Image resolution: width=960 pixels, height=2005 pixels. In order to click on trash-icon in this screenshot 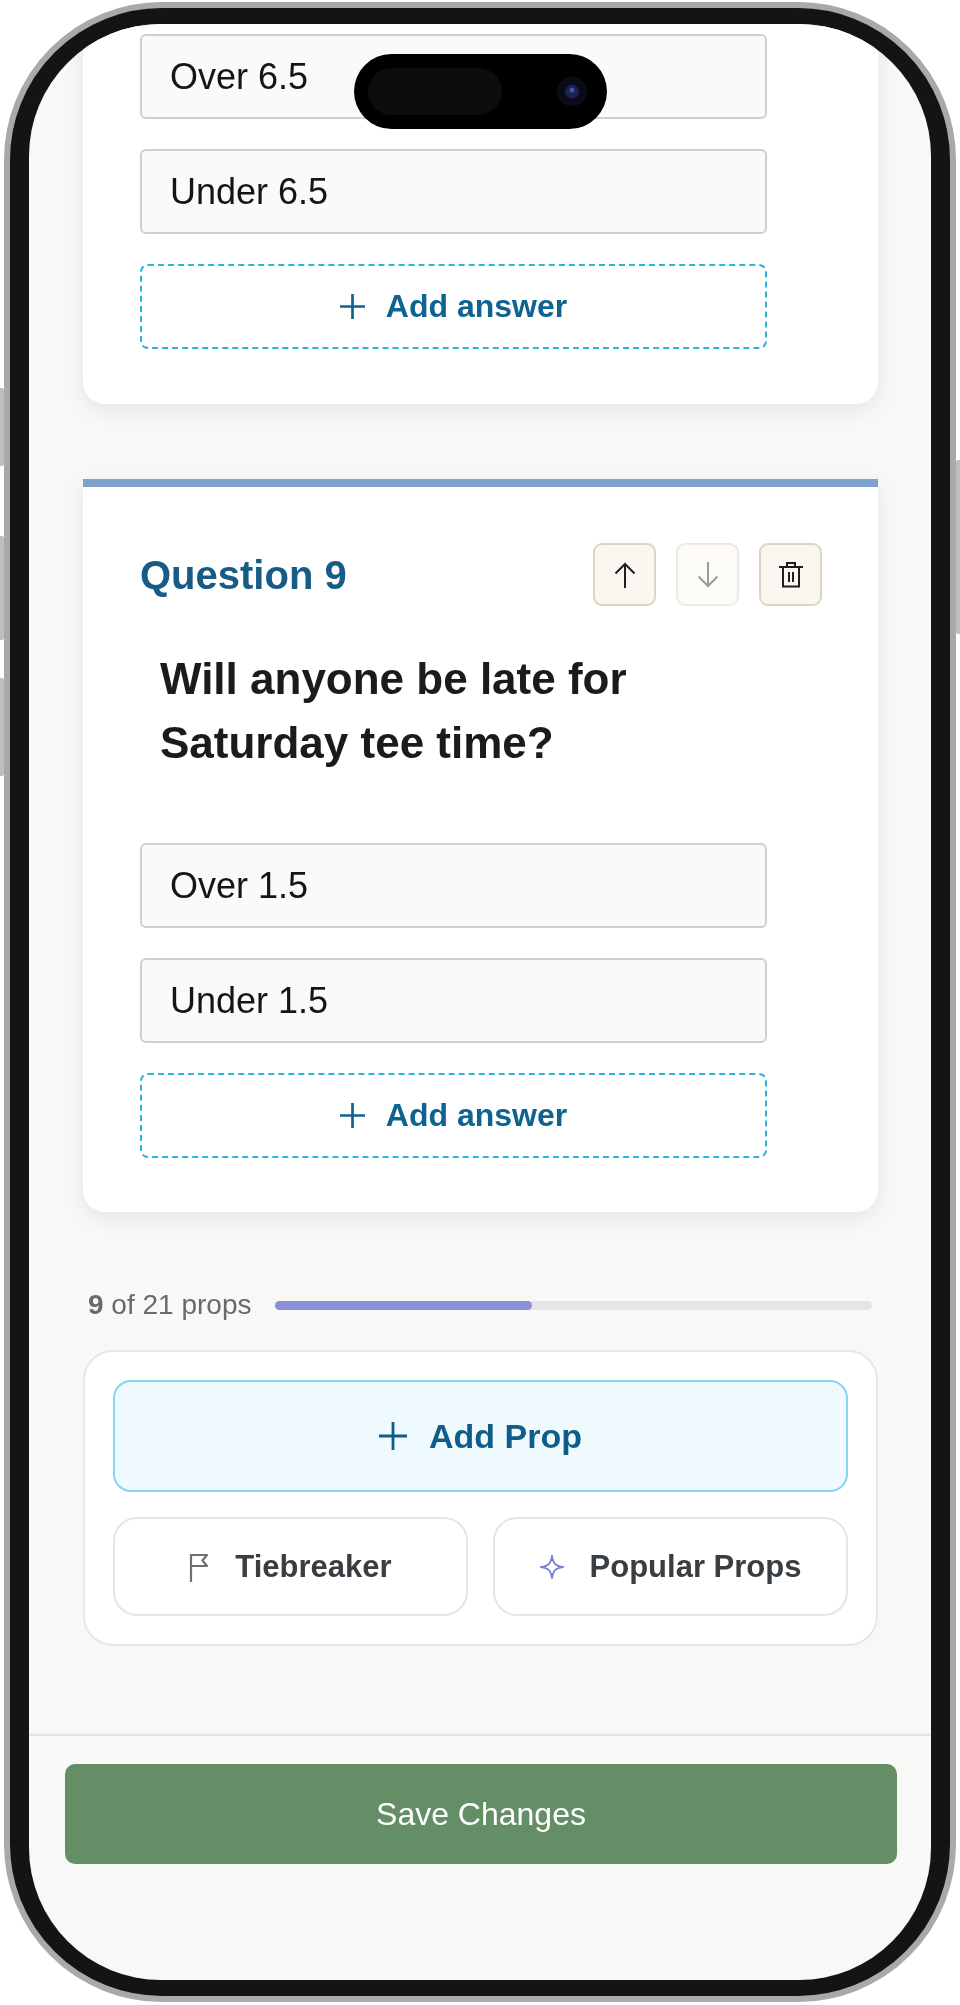, I will do `click(790, 574)`.